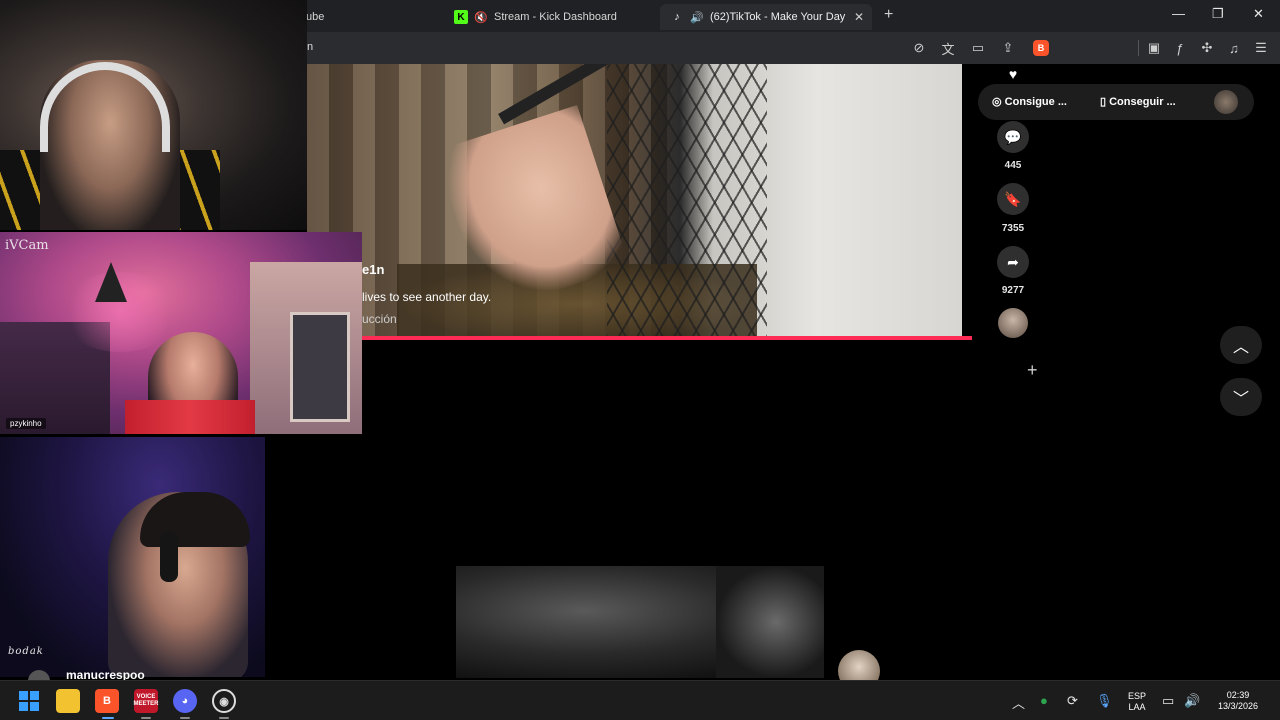 The height and width of the screenshot is (720, 1280). I want to click on brave-shields-icon: B, so click(1041, 48).